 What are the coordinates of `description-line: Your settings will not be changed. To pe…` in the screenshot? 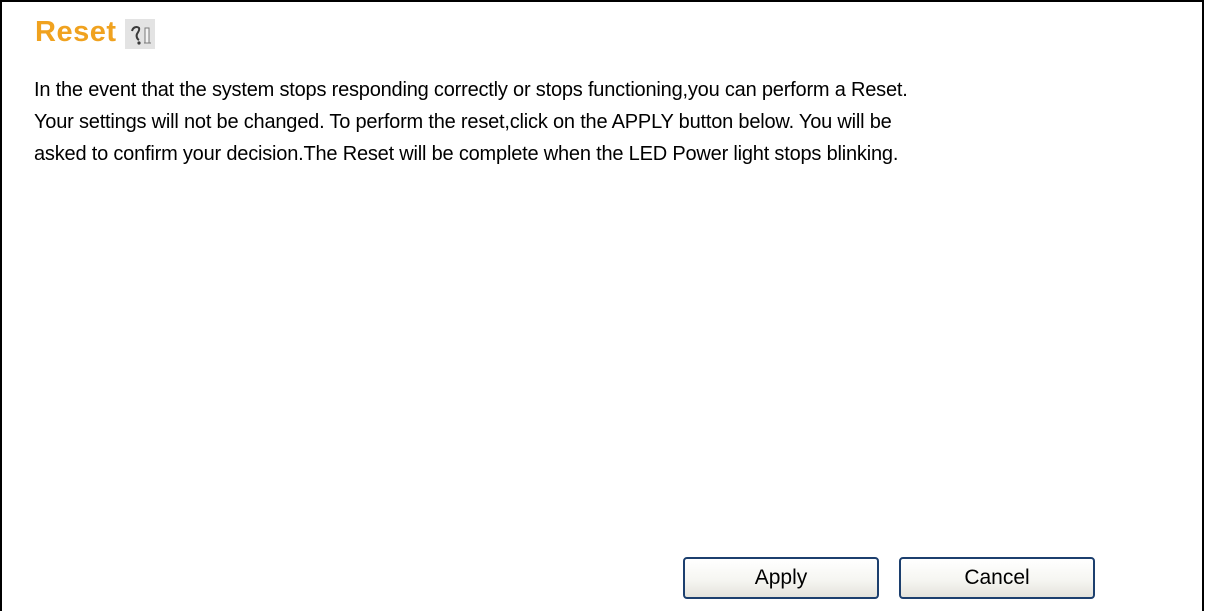 It's located at (463, 122).